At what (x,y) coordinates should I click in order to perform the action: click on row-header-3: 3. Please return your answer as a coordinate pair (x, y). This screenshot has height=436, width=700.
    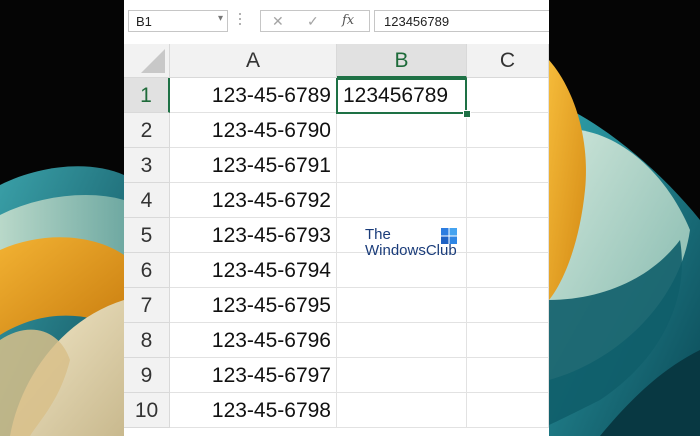
    Looking at the image, I should click on (147, 165).